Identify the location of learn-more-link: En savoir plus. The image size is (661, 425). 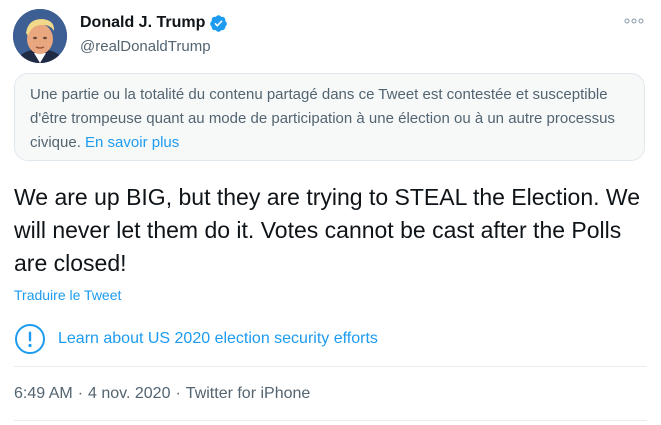
(132, 142).